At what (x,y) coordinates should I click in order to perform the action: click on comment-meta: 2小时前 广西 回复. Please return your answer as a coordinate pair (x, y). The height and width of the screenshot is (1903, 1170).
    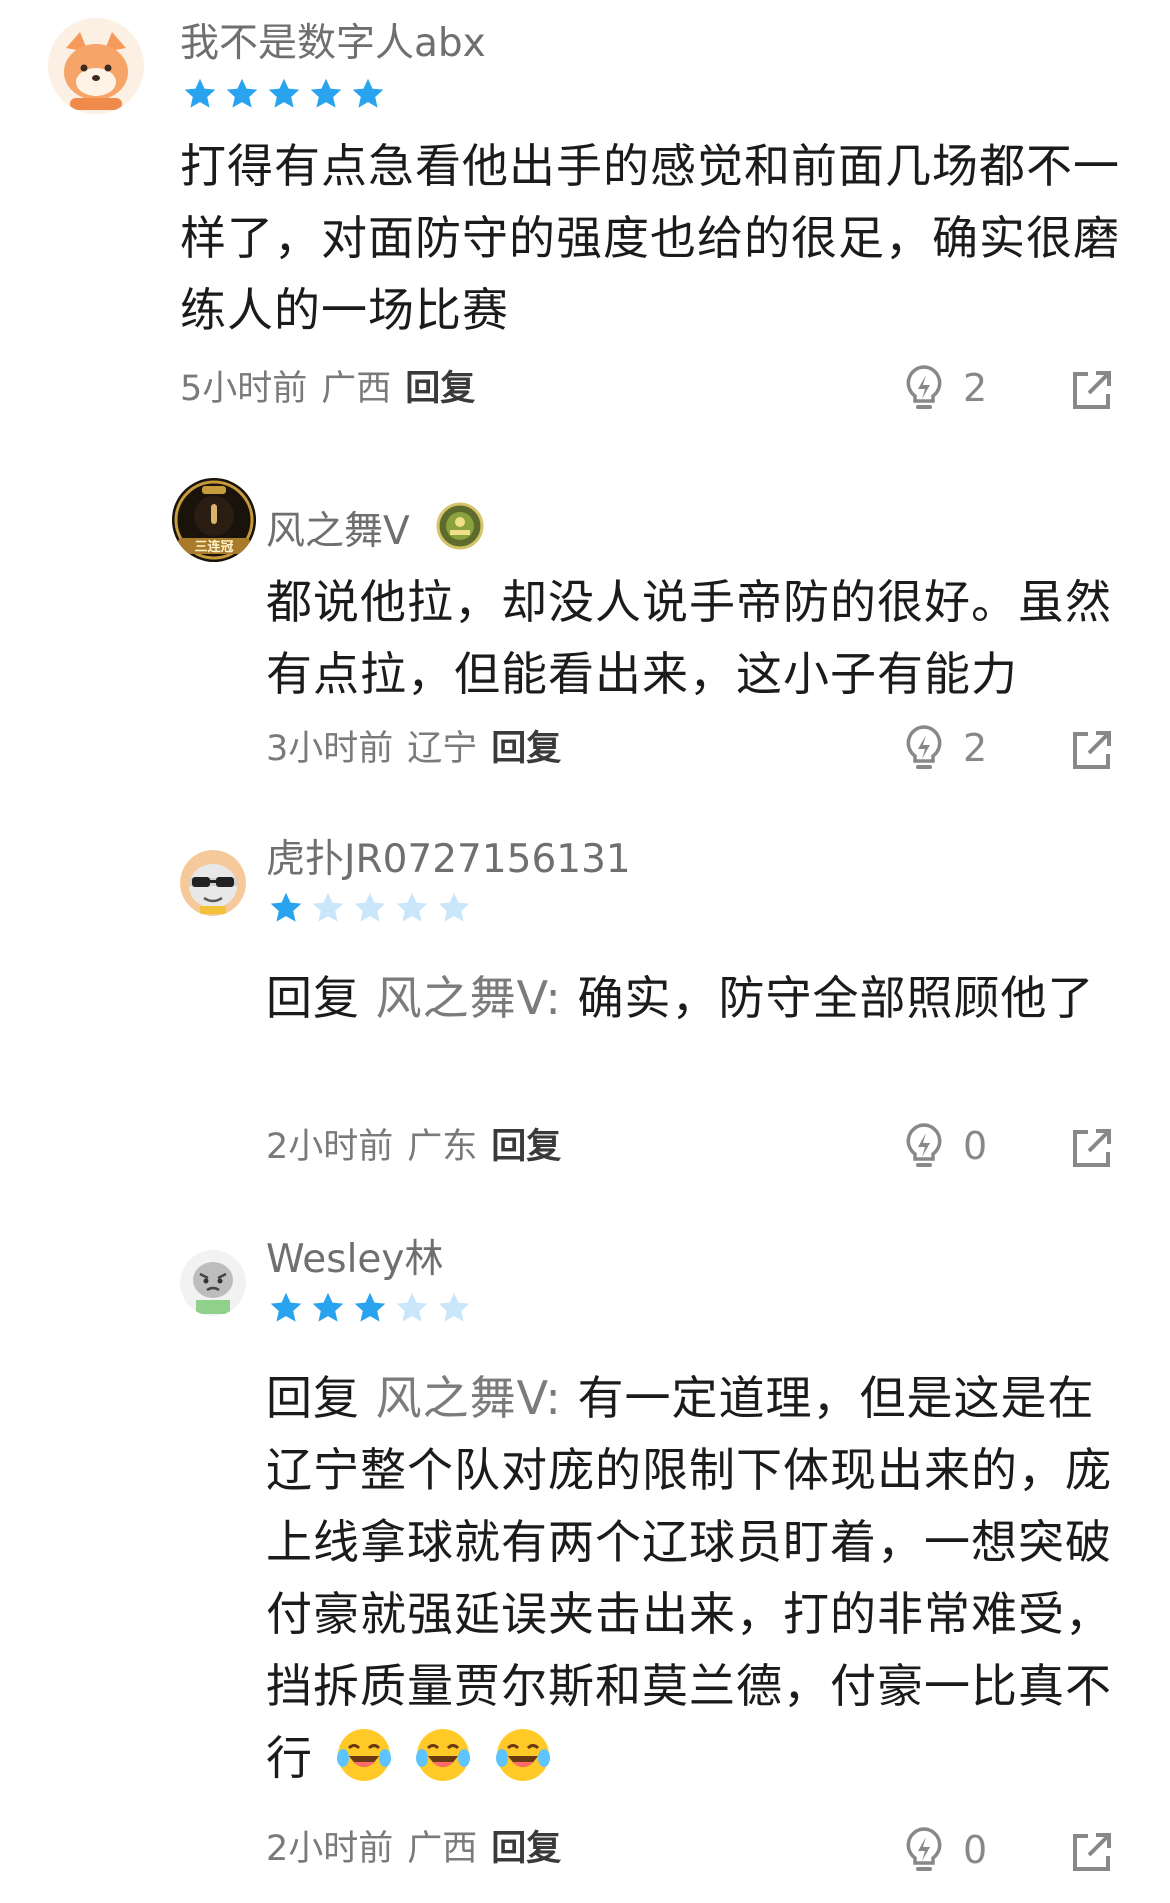
    Looking at the image, I should click on (413, 1849).